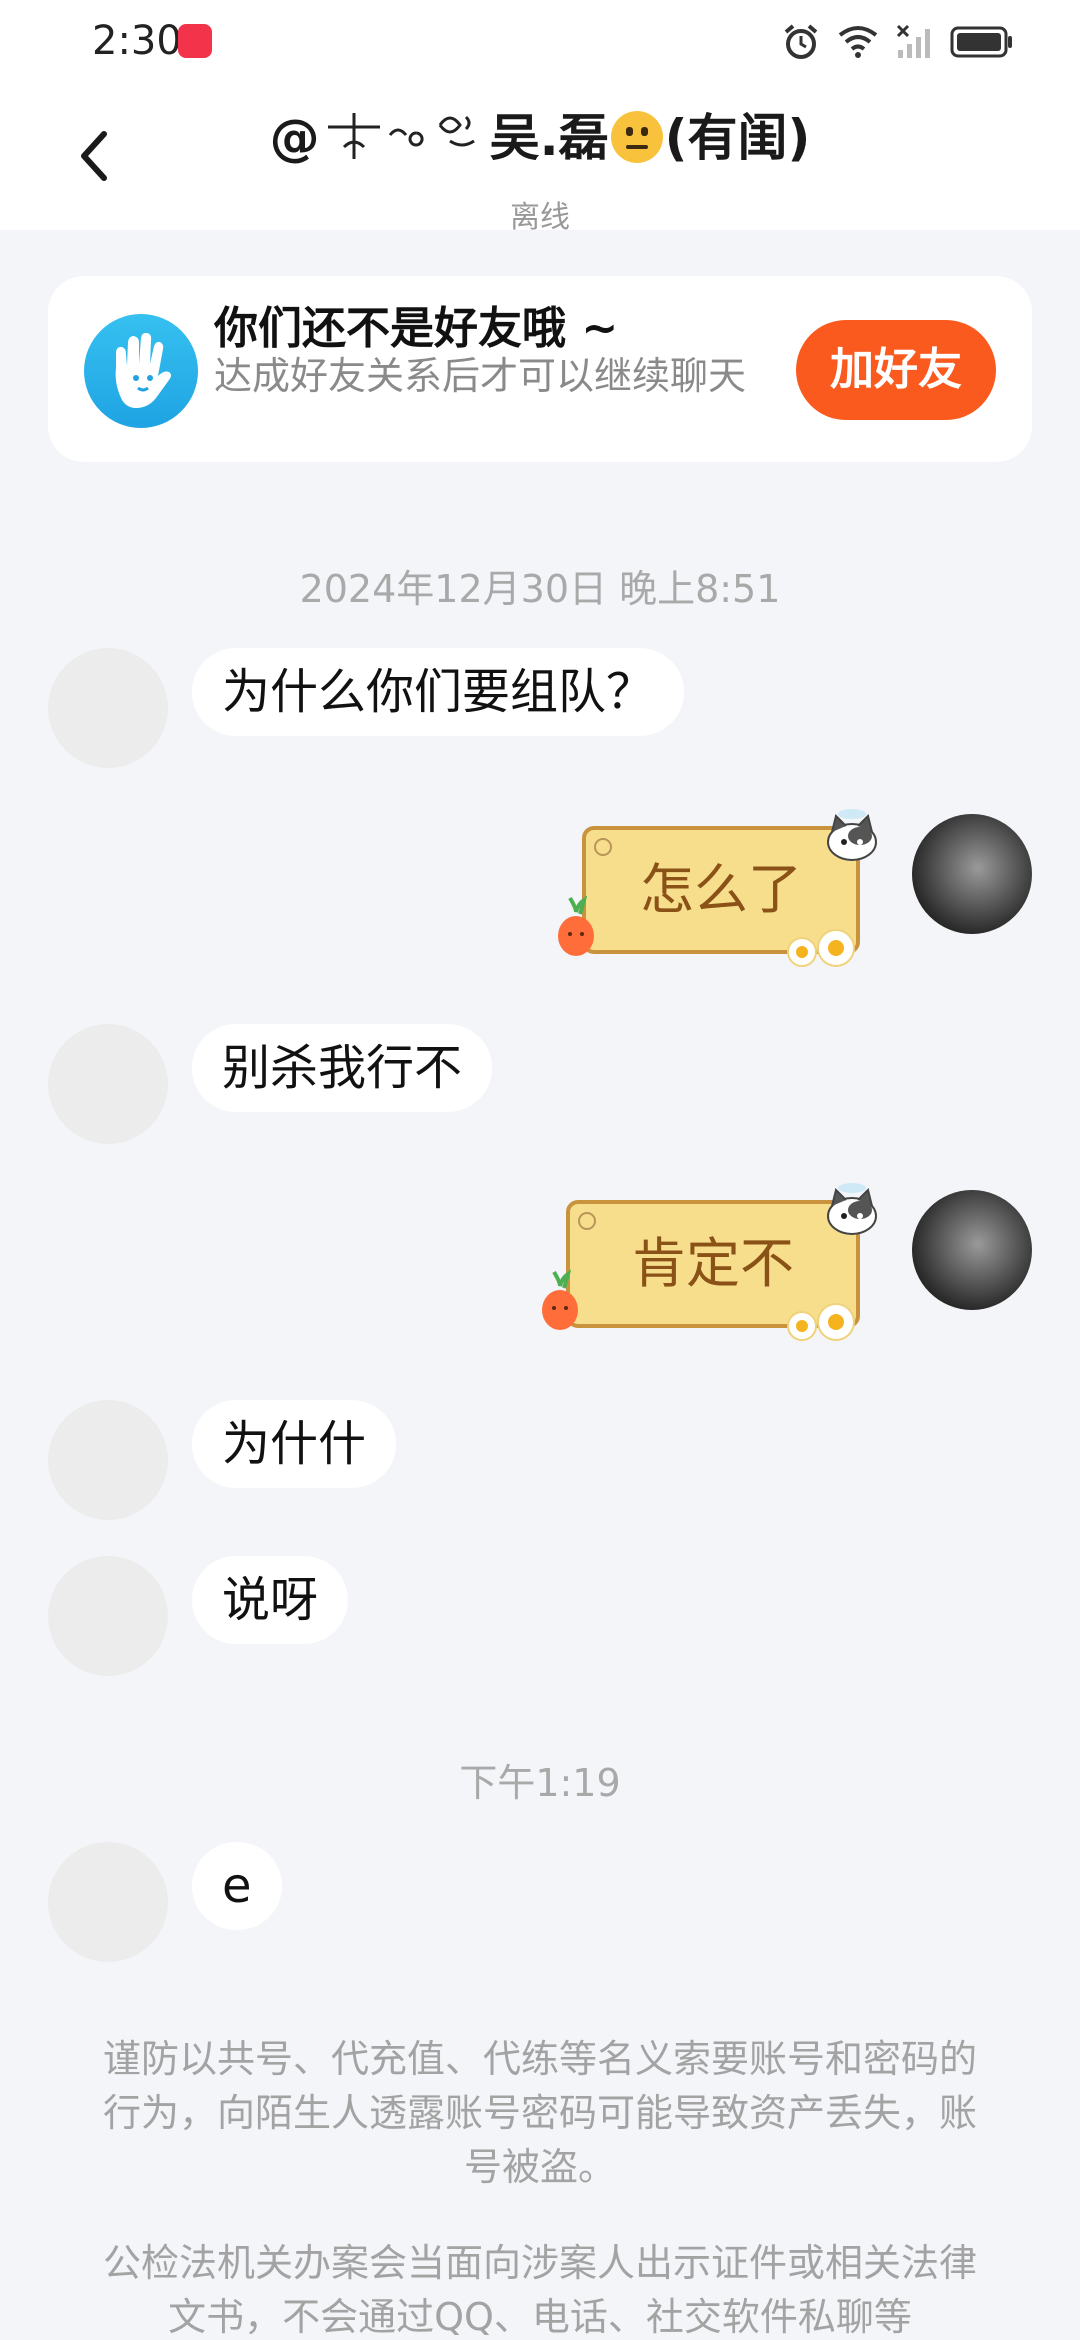 Image resolution: width=1080 pixels, height=2340 pixels. Describe the element at coordinates (294, 138) in the screenshot. I see `title-prefix: @` at that location.